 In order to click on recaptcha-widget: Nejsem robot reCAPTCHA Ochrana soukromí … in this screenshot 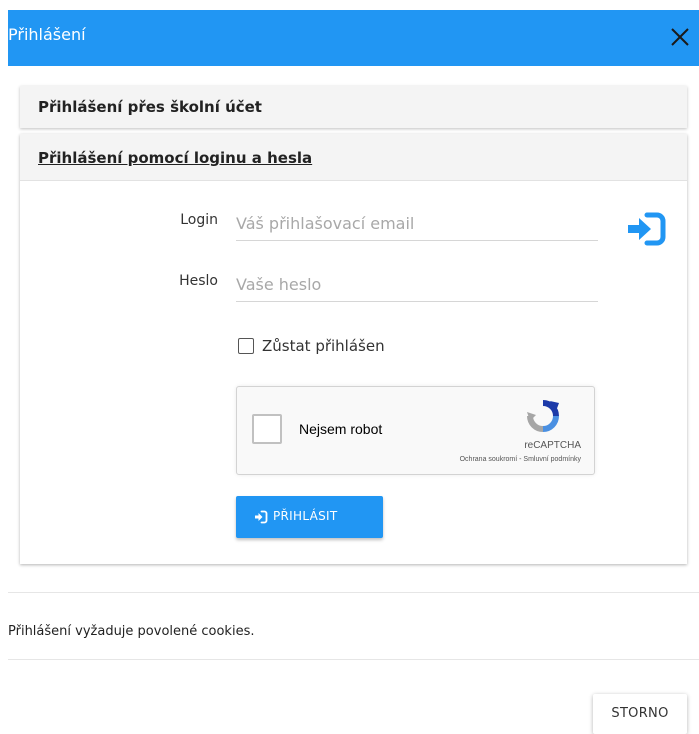, I will do `click(415, 430)`.